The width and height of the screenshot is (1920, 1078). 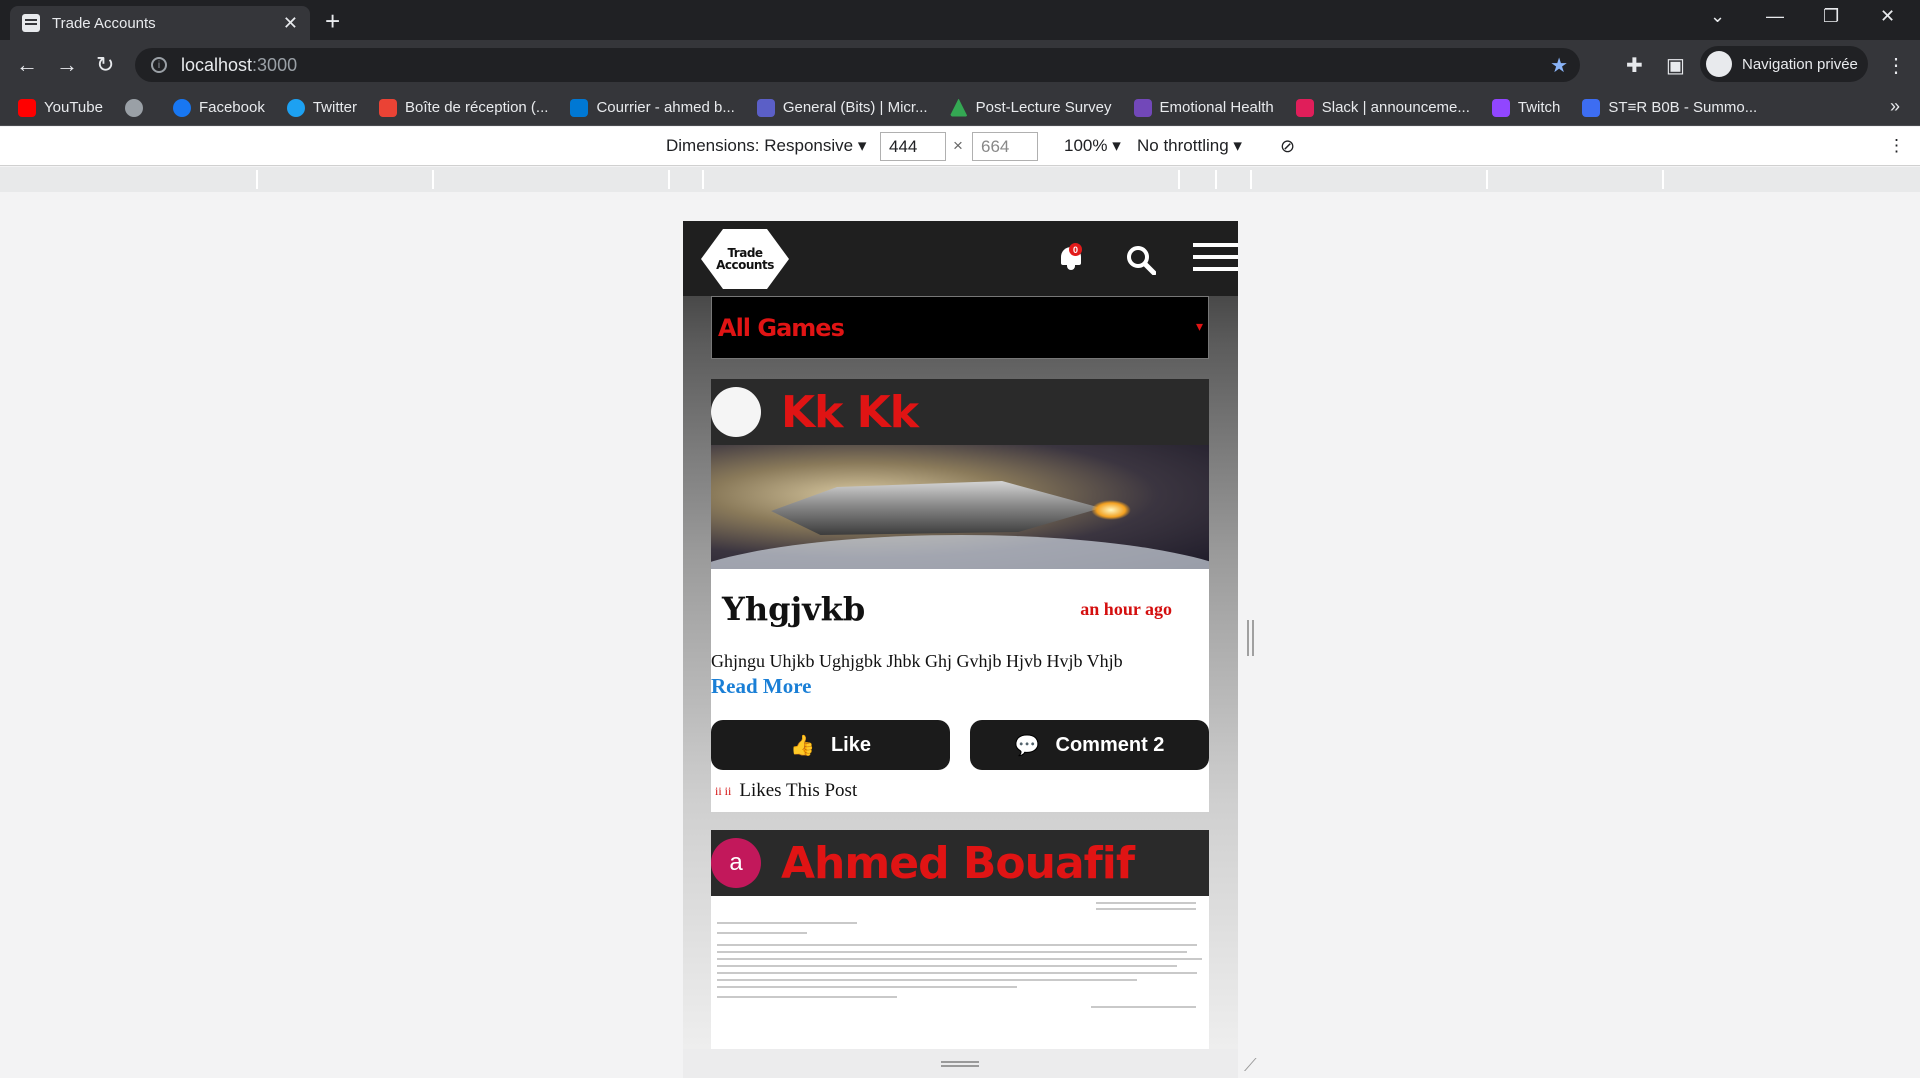 I want to click on post-header: a Ahmed Bouafif, so click(x=960, y=863).